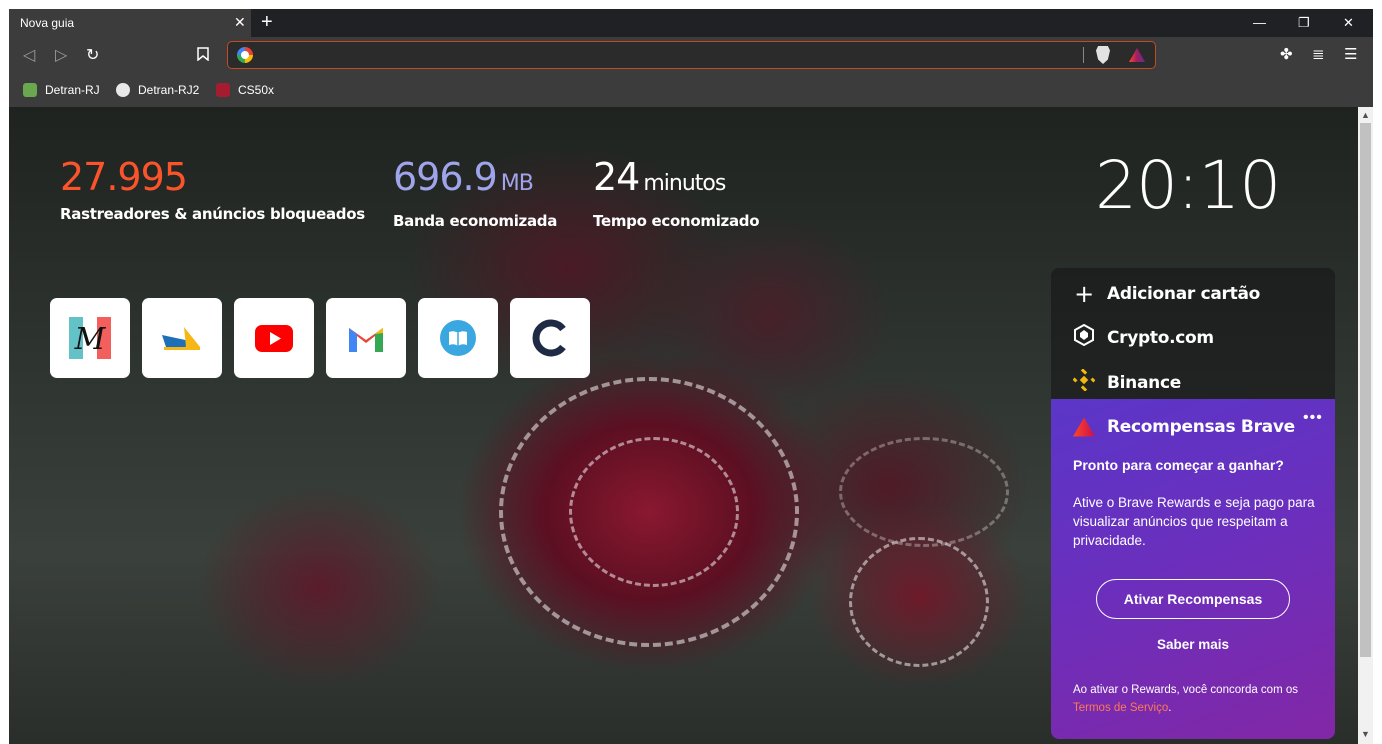 The height and width of the screenshot is (744, 1382). Describe the element at coordinates (212, 214) in the screenshot. I see `stat-trackers-label: Rastreadores & anúncios bloqueados` at that location.